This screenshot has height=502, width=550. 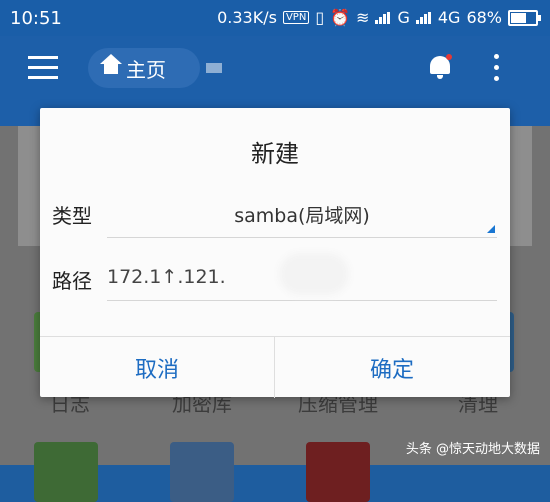 I want to click on battery-fill, so click(x=518, y=17).